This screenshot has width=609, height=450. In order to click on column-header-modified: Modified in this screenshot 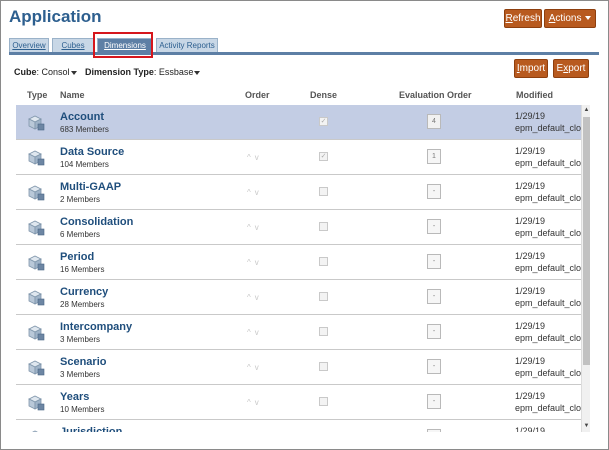, I will do `click(534, 95)`.